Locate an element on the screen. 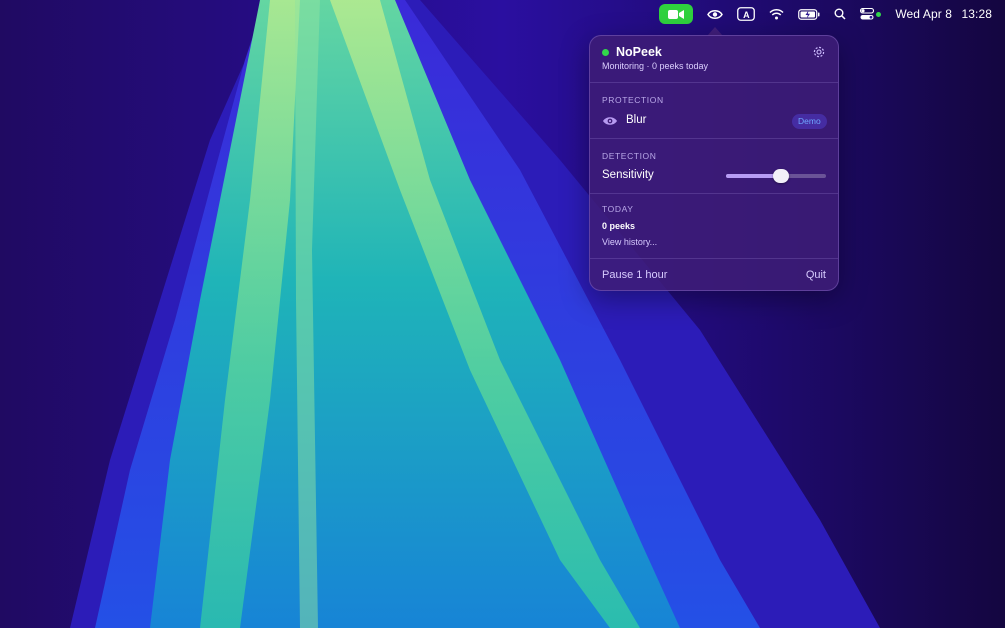  spotlight-menu is located at coordinates (840, 14).